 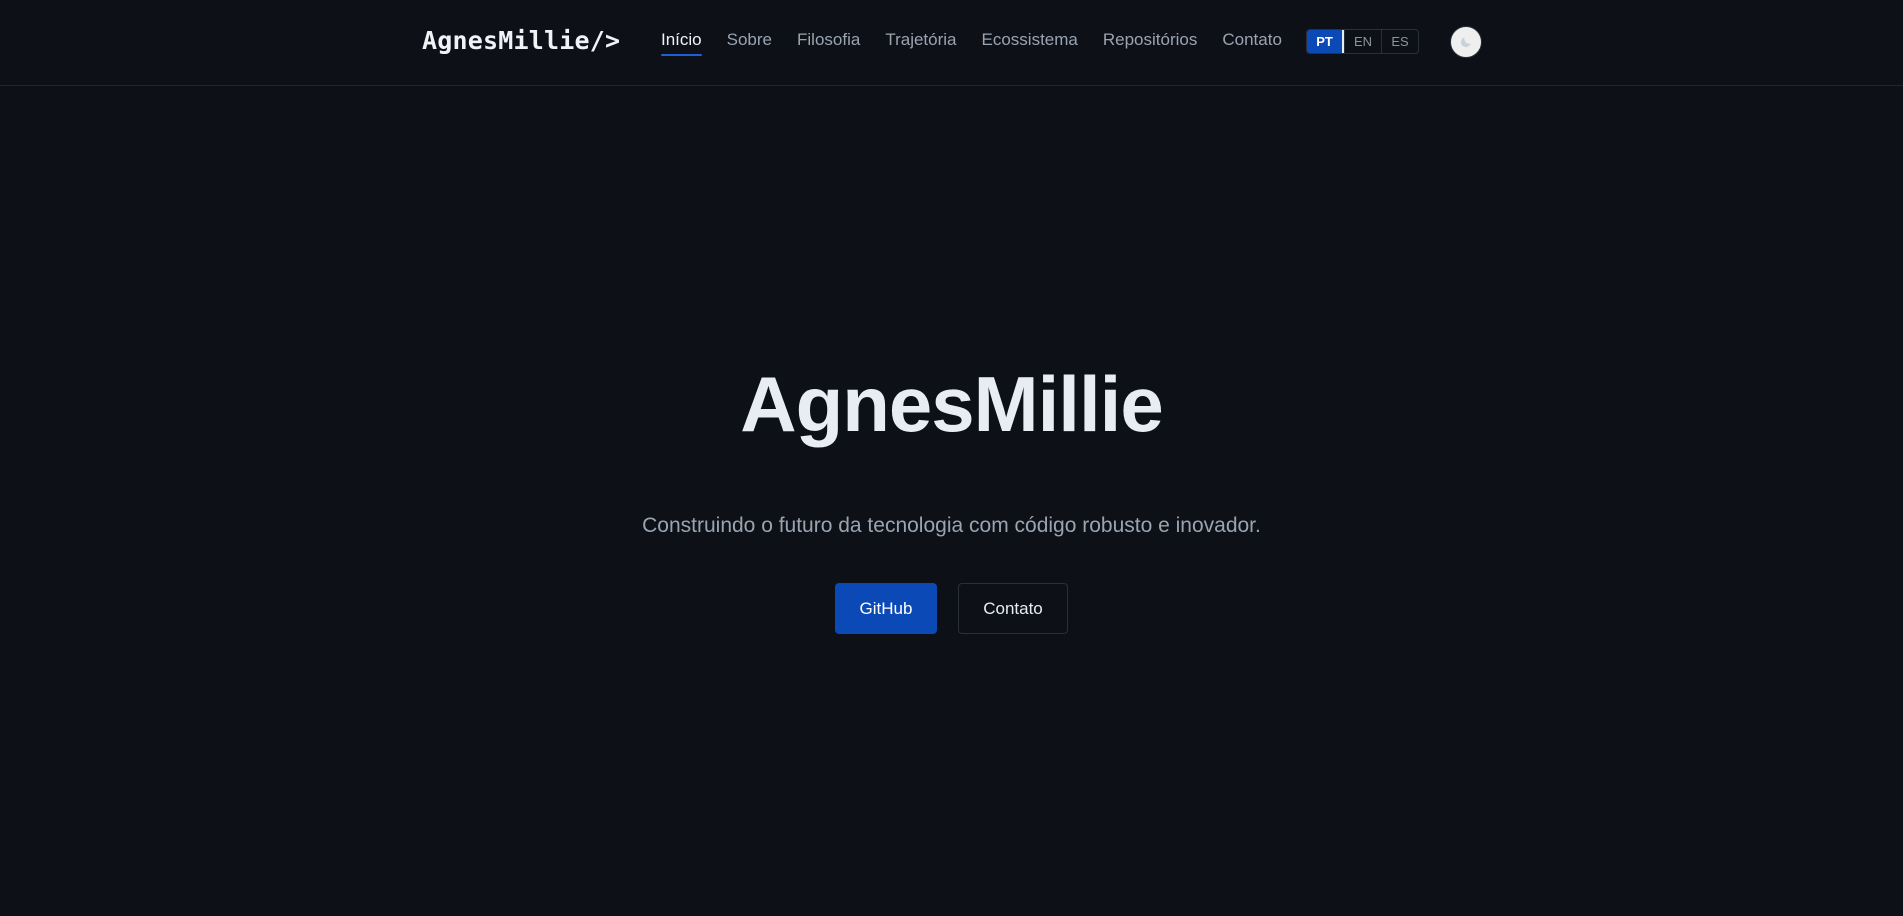 What do you see at coordinates (749, 43) in the screenshot?
I see `nav-item-sobre: Sobre` at bounding box center [749, 43].